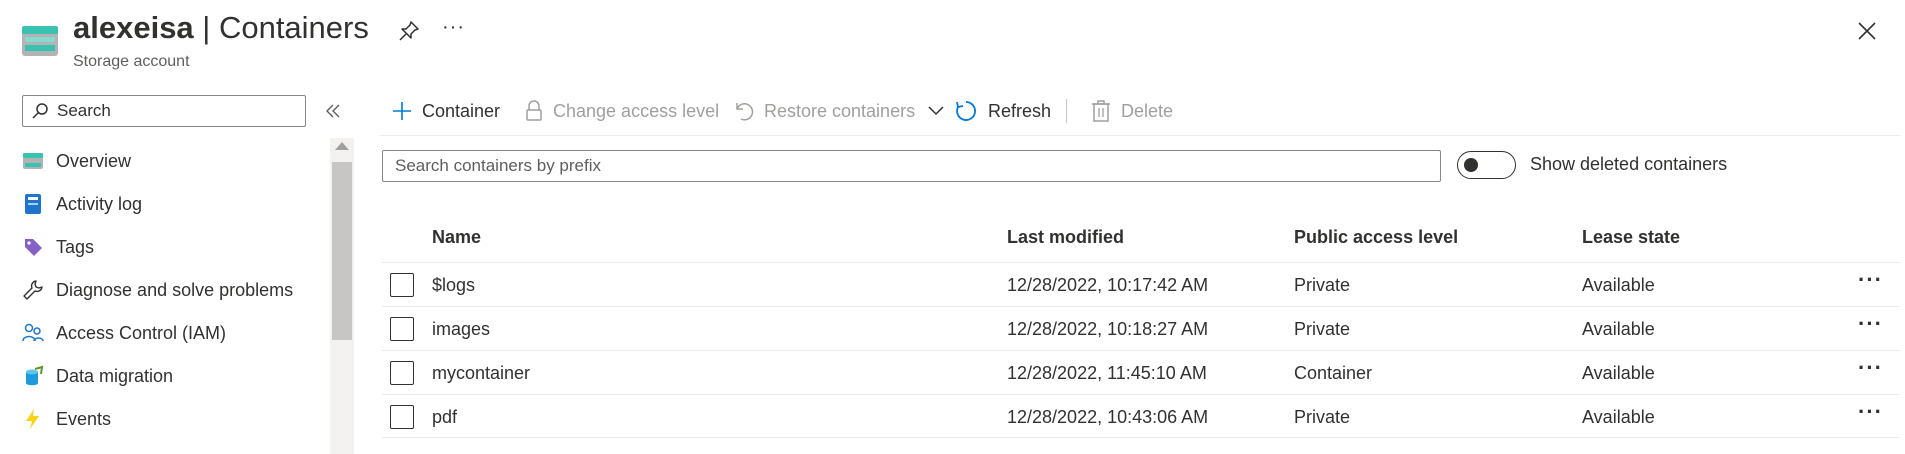 The width and height of the screenshot is (1905, 454). What do you see at coordinates (33, 332) in the screenshot?
I see `people-icon` at bounding box center [33, 332].